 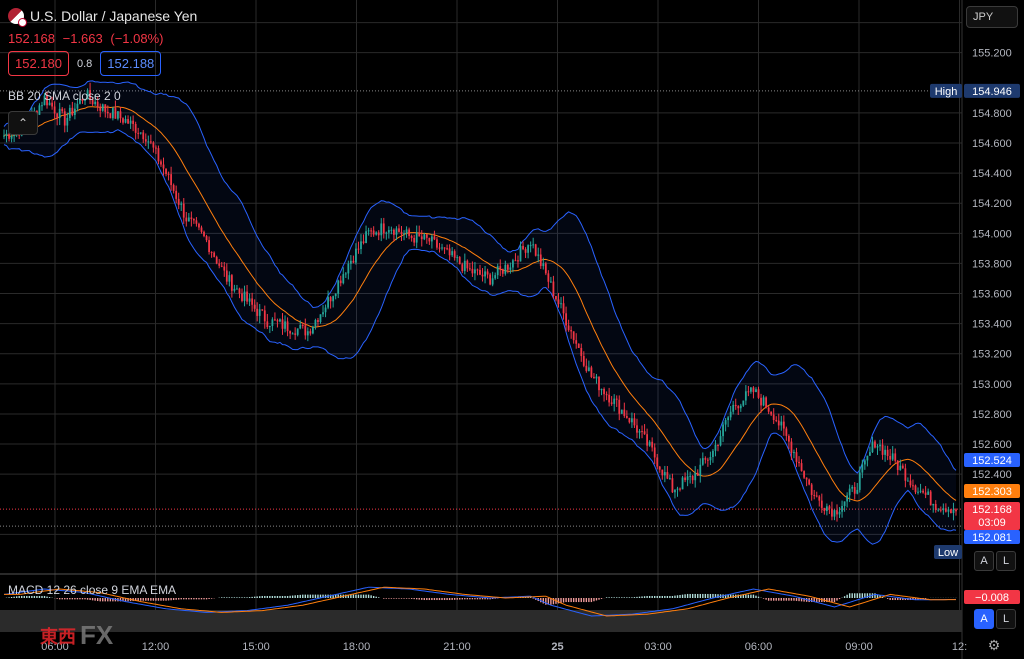 I want to click on sell-button: 152.180, so click(x=38, y=63).